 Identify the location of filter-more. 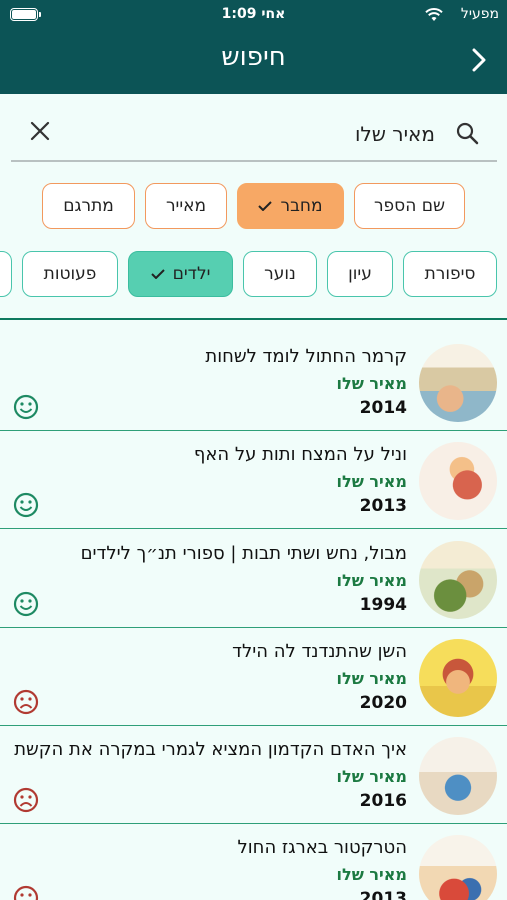
(6, 274).